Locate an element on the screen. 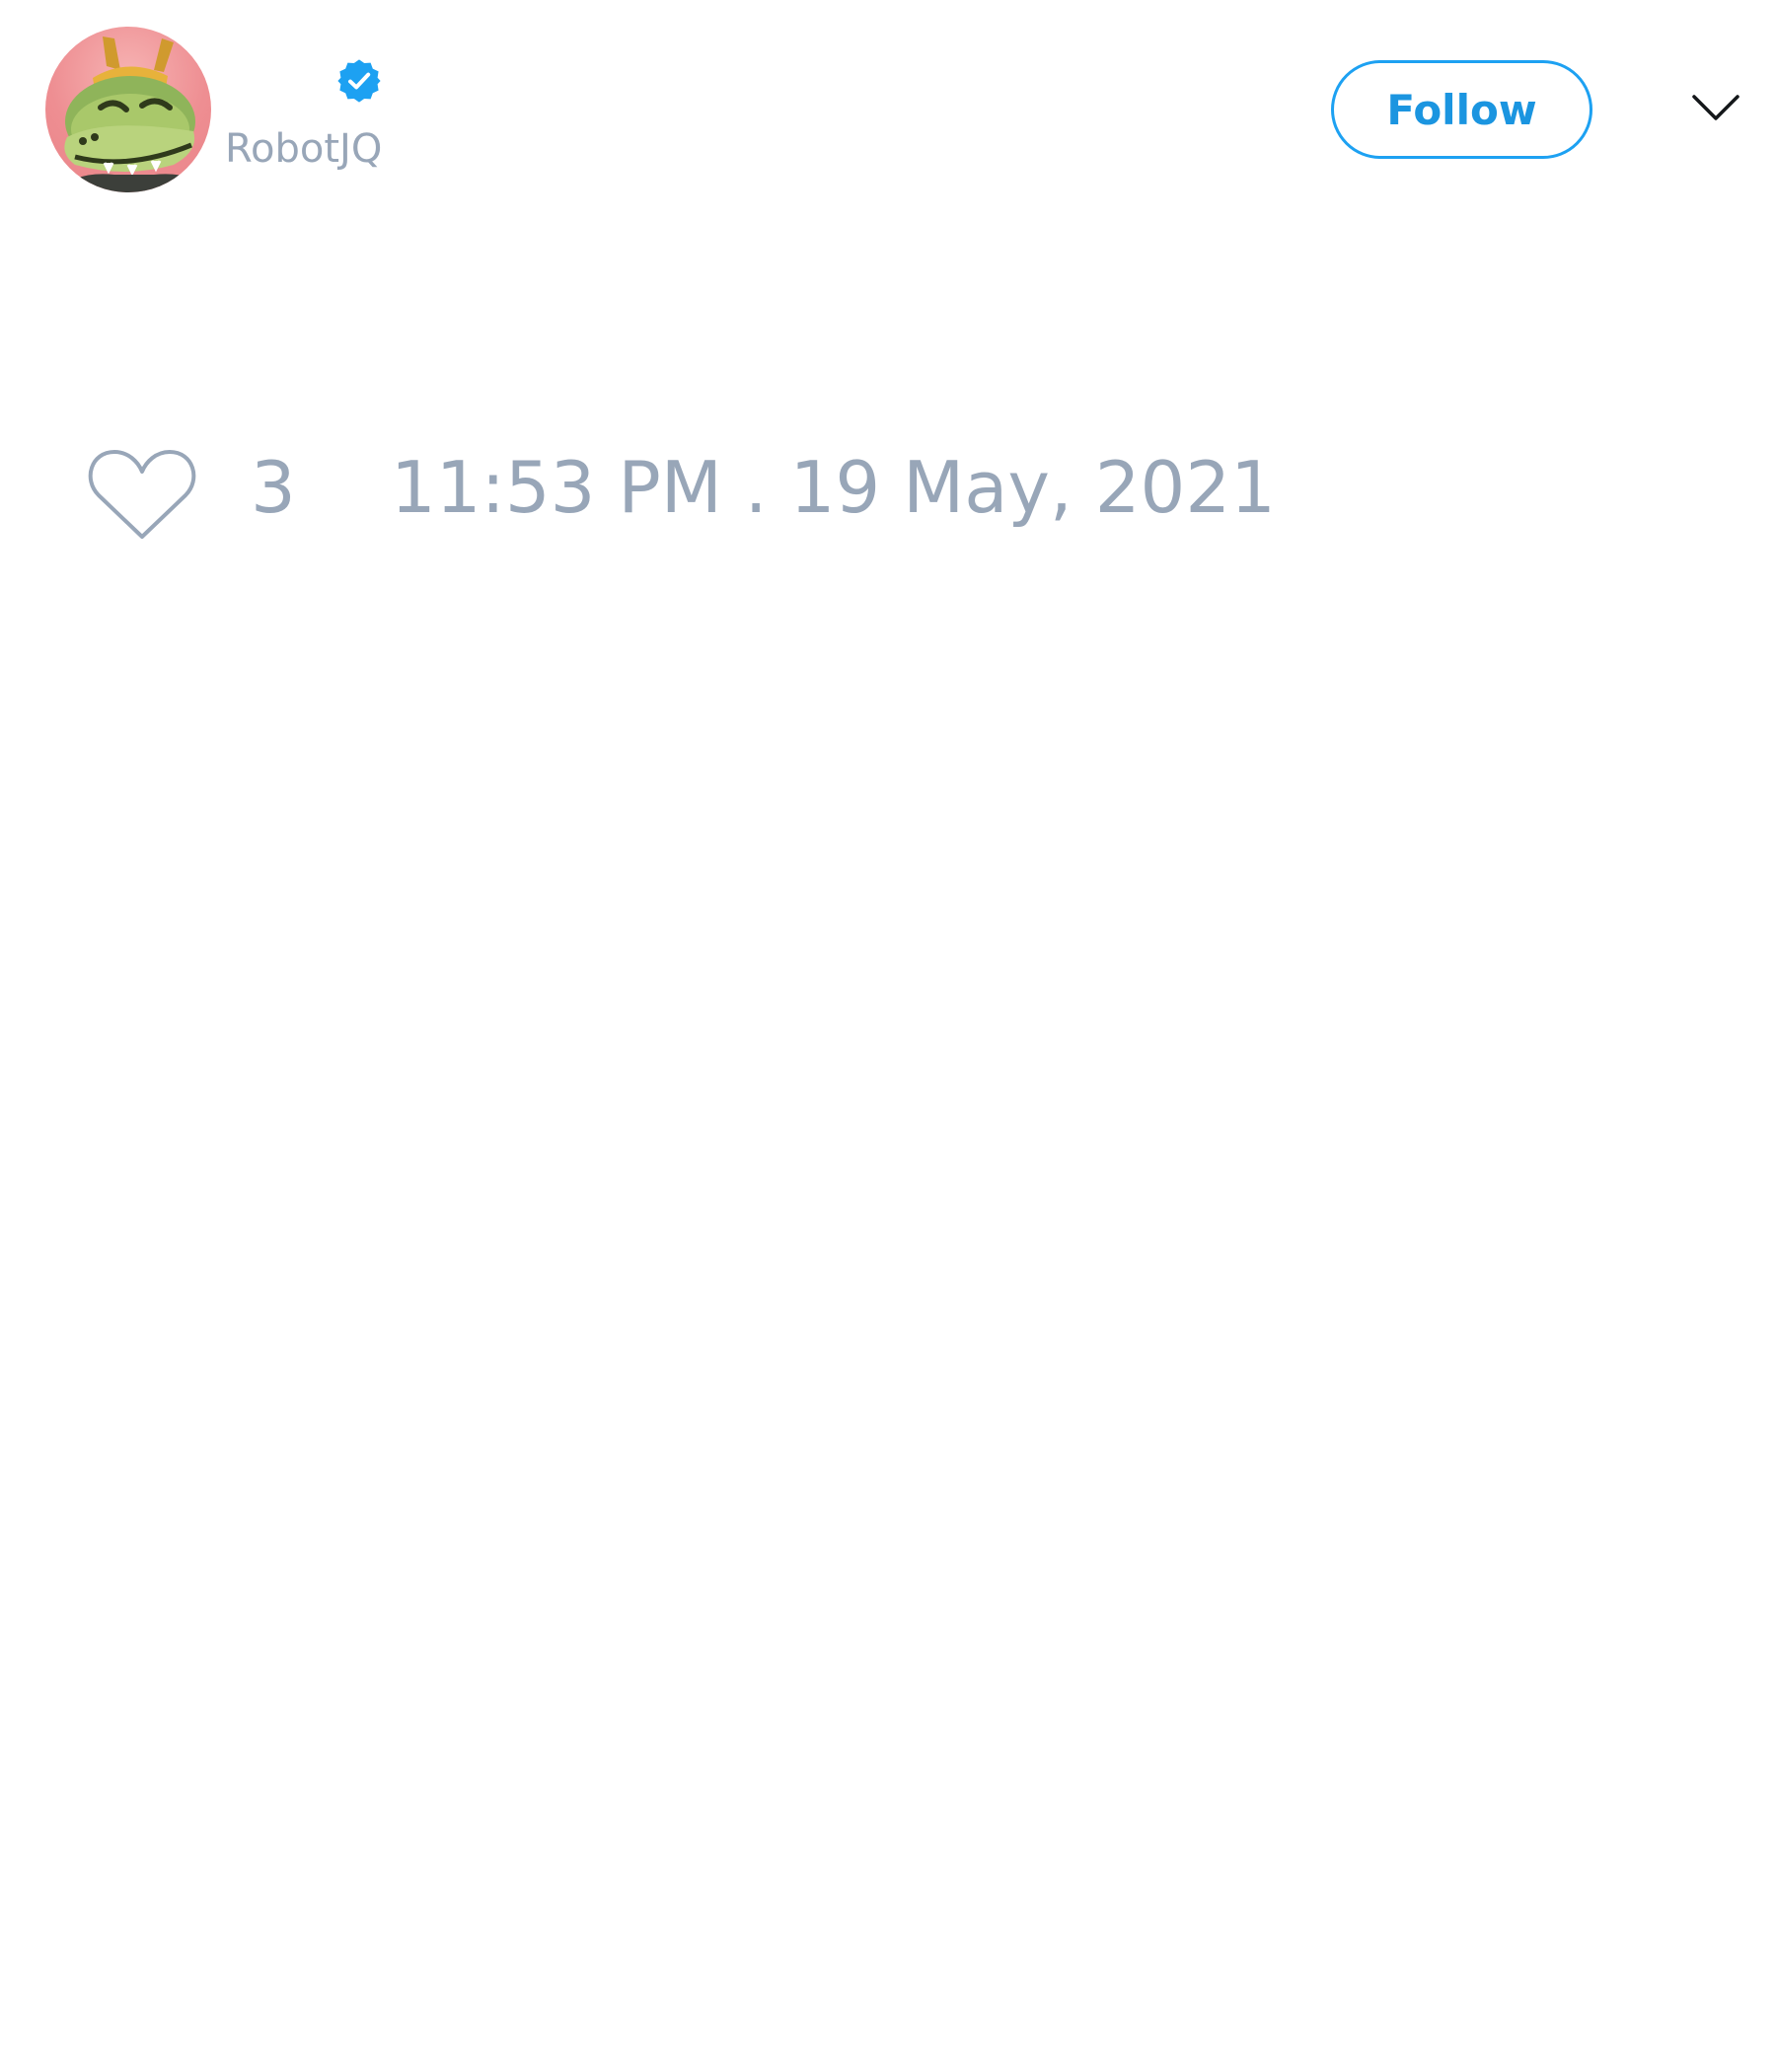 This screenshot has width=1776, height=2072. avatar is located at coordinates (128, 110).